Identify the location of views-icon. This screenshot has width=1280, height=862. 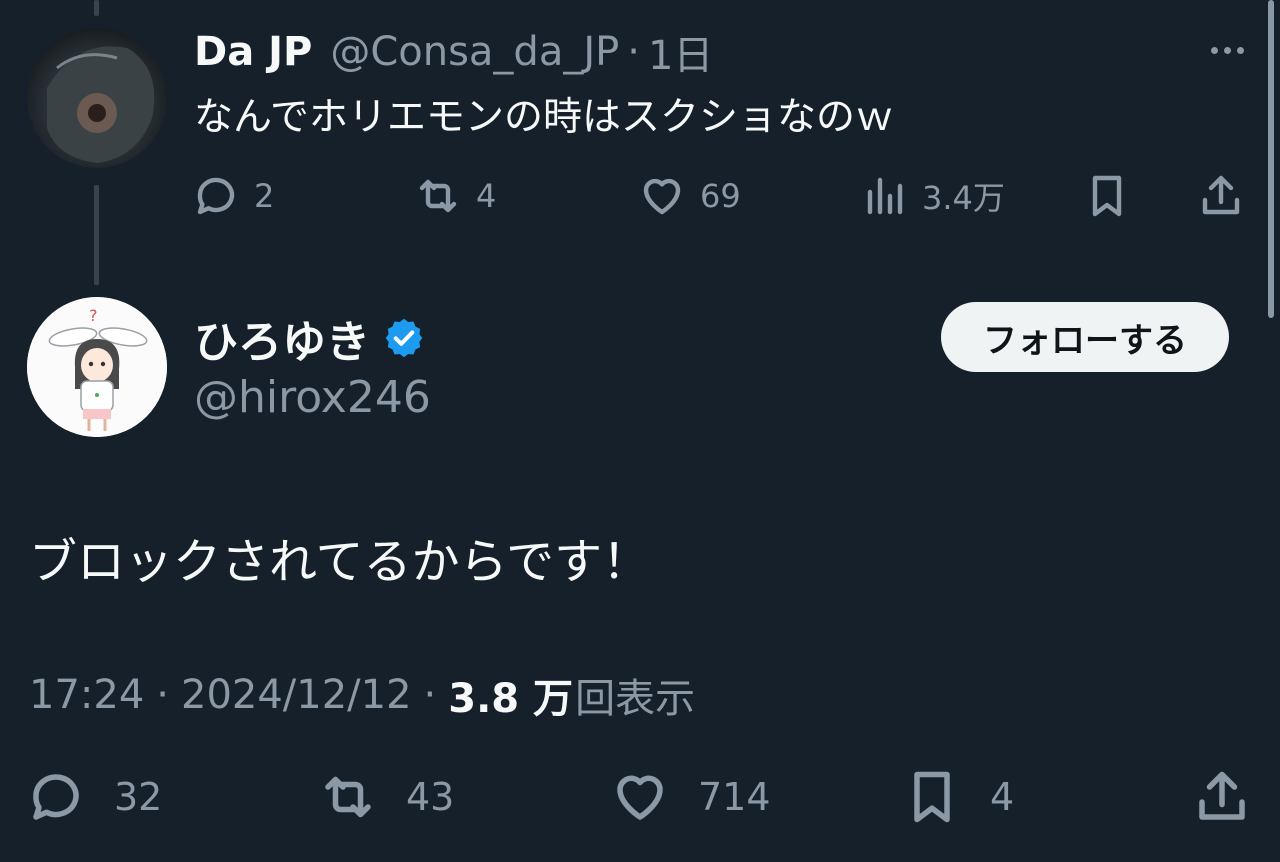
(885, 196).